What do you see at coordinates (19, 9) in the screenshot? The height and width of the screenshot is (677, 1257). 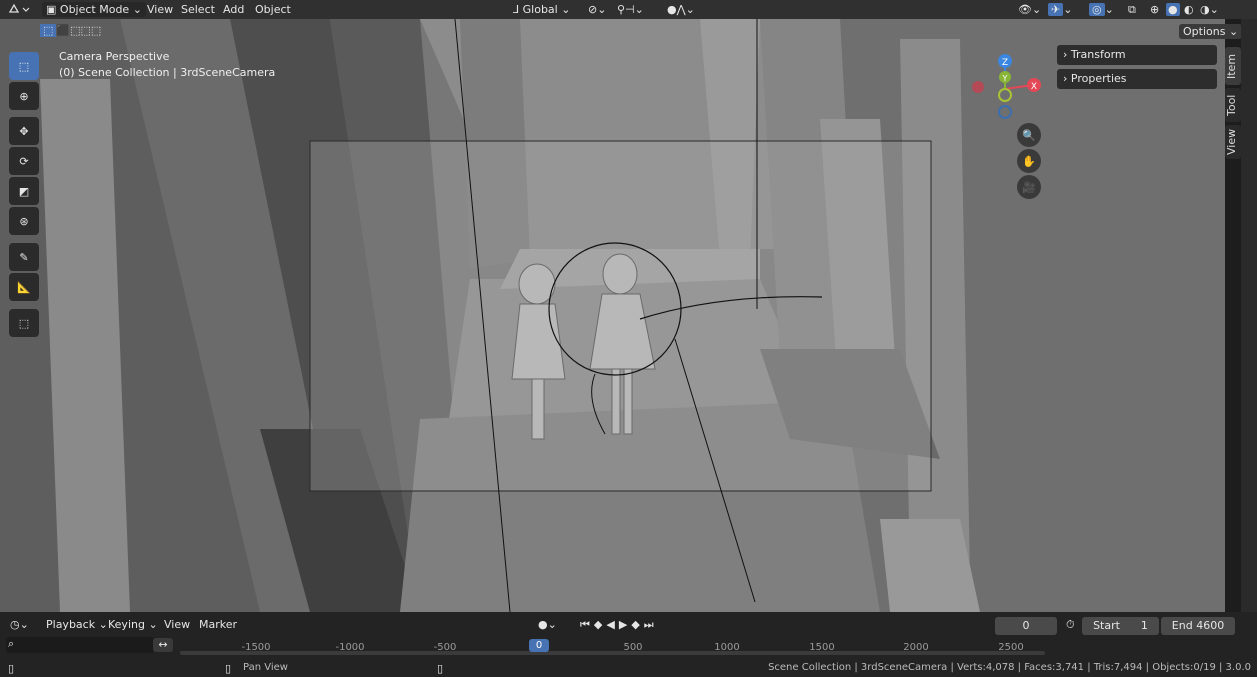 I see `editor-type-icon` at bounding box center [19, 9].